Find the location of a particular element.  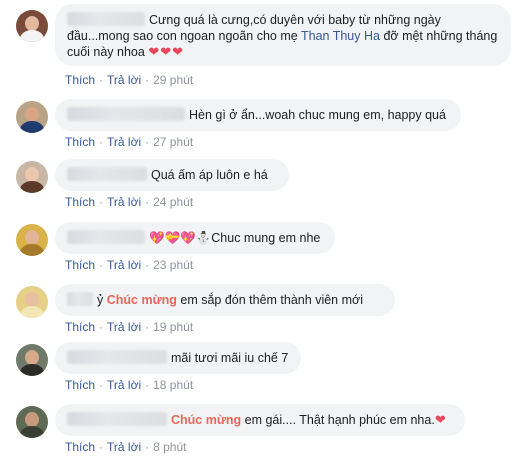

timestamp: 18 phút is located at coordinates (173, 385).